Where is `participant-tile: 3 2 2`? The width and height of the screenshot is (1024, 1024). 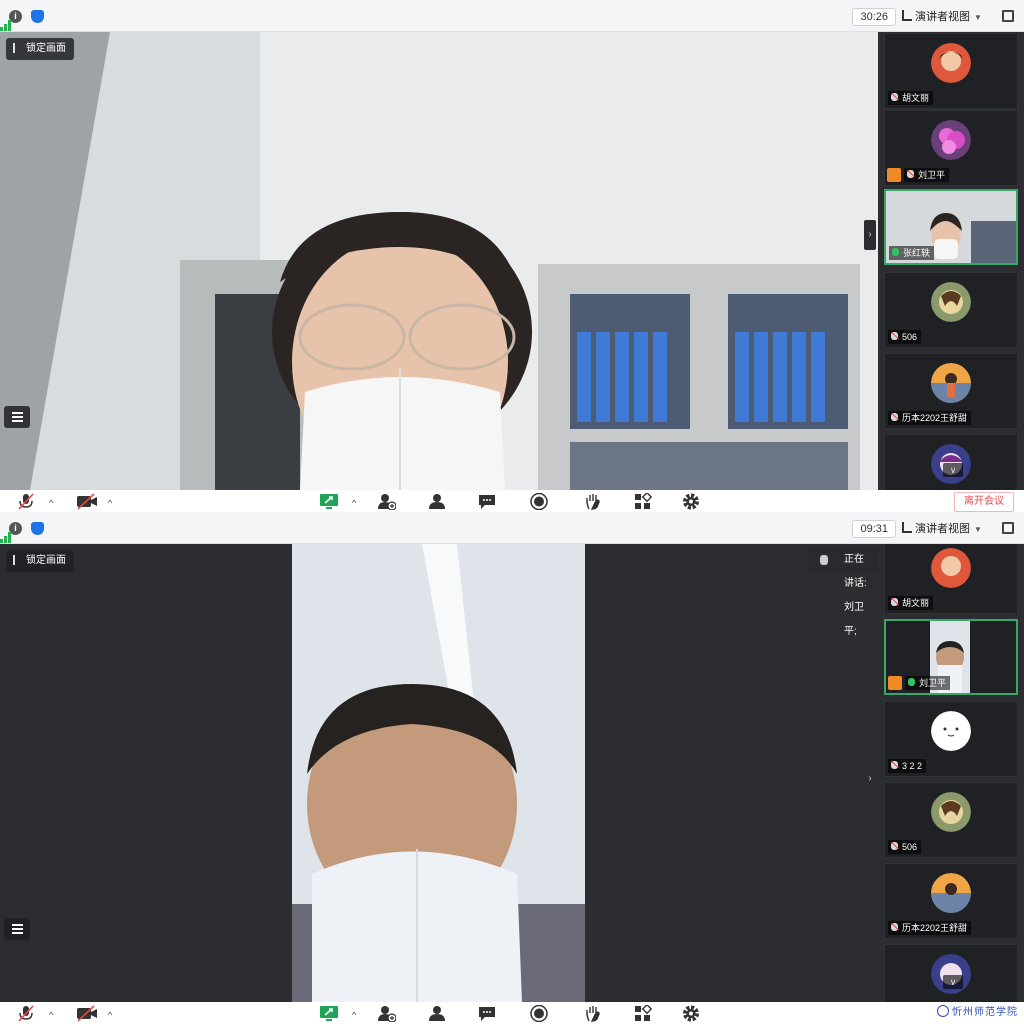 participant-tile: 3 2 2 is located at coordinates (951, 739).